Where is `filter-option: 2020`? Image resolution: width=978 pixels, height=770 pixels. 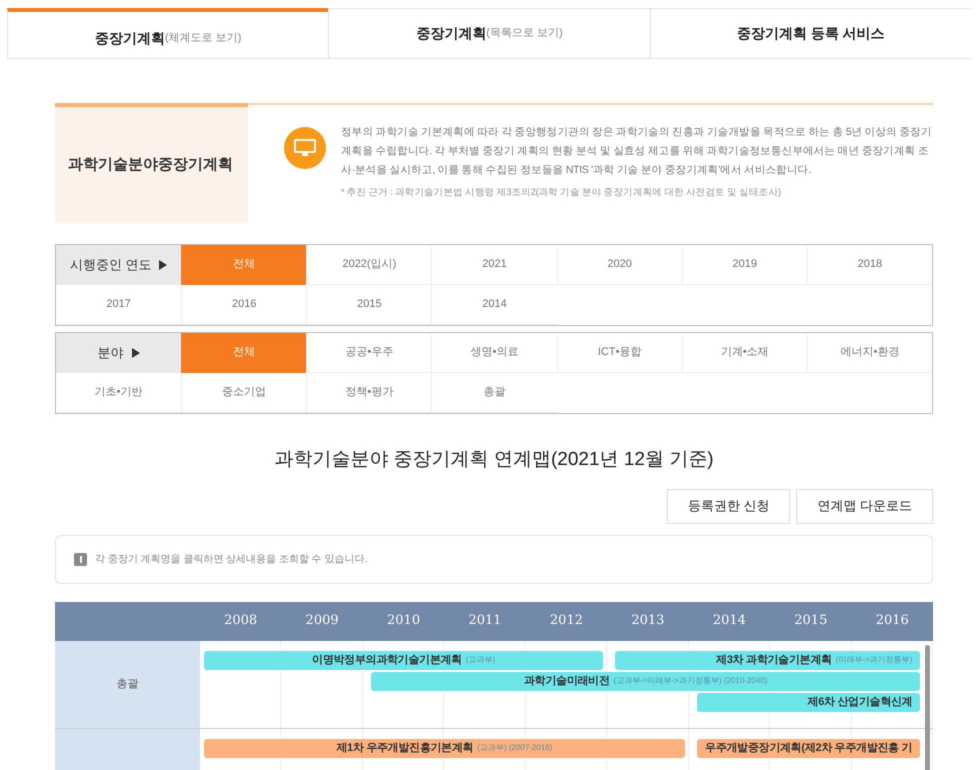 filter-option: 2020 is located at coordinates (619, 265).